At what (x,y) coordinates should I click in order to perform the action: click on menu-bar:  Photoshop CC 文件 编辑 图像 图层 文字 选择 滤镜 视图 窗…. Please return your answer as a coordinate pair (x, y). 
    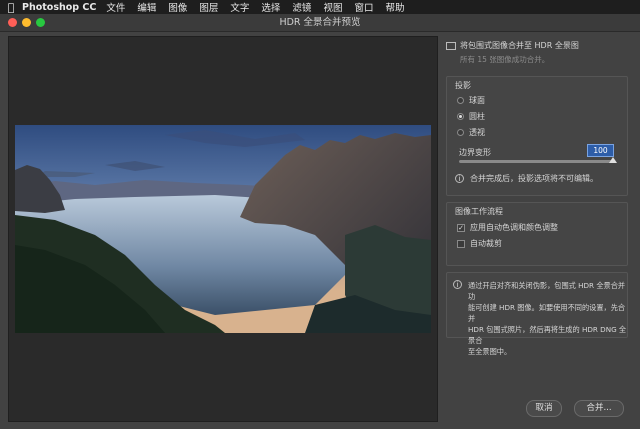
    Looking at the image, I should click on (320, 7).